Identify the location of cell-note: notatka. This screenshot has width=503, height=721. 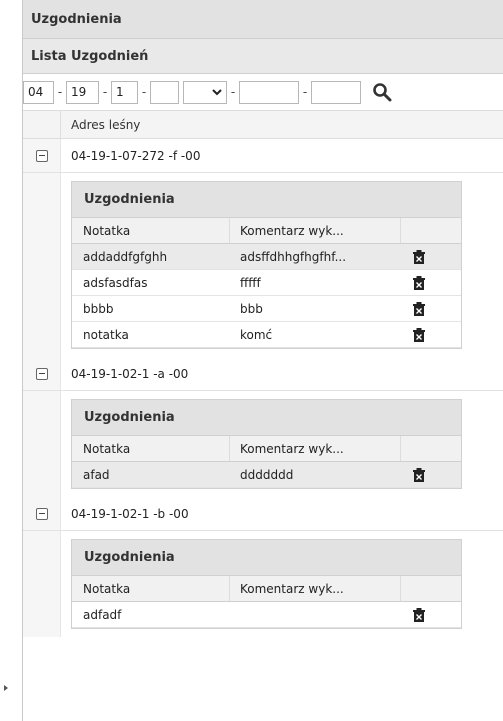
(106, 334).